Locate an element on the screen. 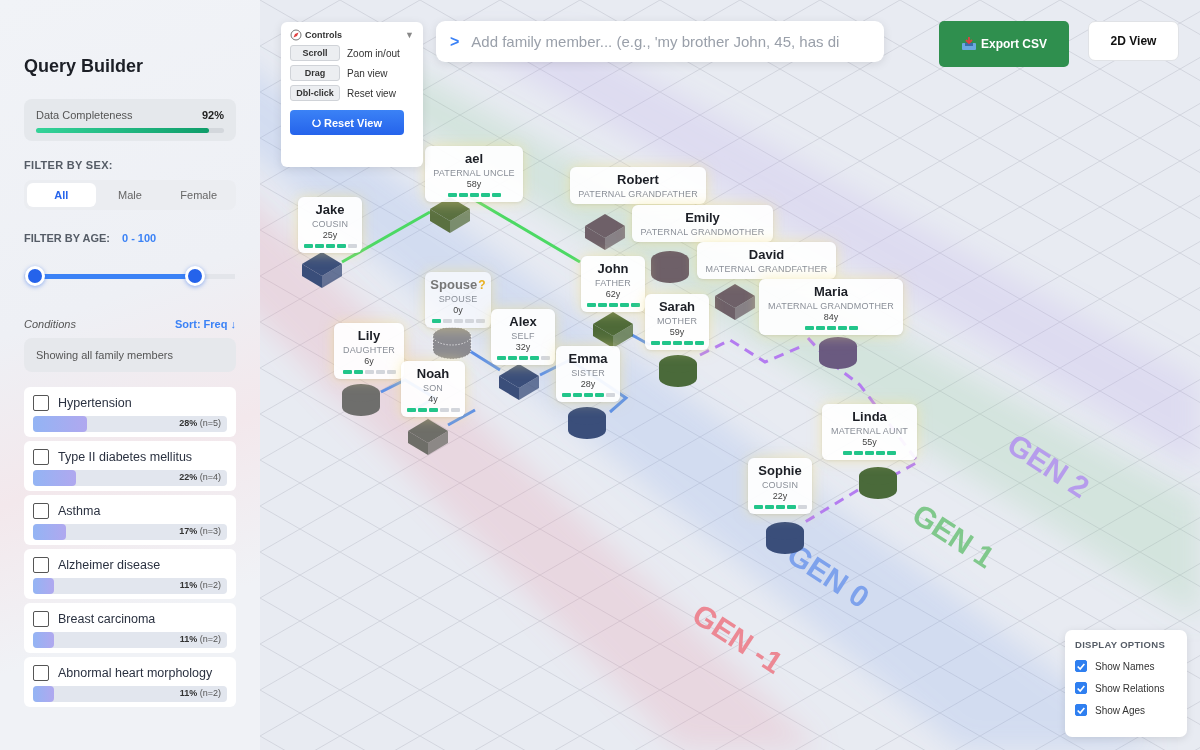 Image resolution: width=1200 pixels, height=750 pixels. person-card: Spouse? SPOUSE 0y is located at coordinates (458, 300).